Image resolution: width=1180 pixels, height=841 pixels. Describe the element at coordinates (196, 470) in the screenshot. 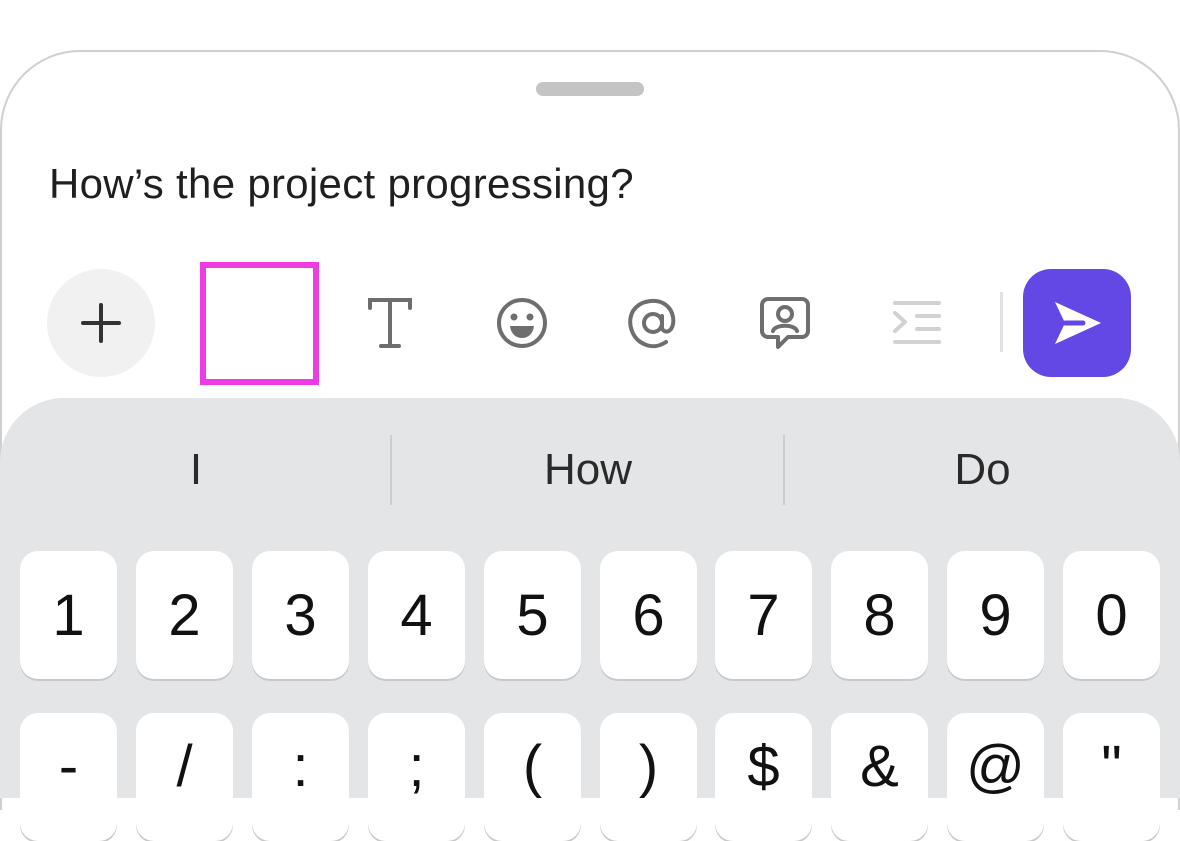

I see `suggestion-1: I` at that location.